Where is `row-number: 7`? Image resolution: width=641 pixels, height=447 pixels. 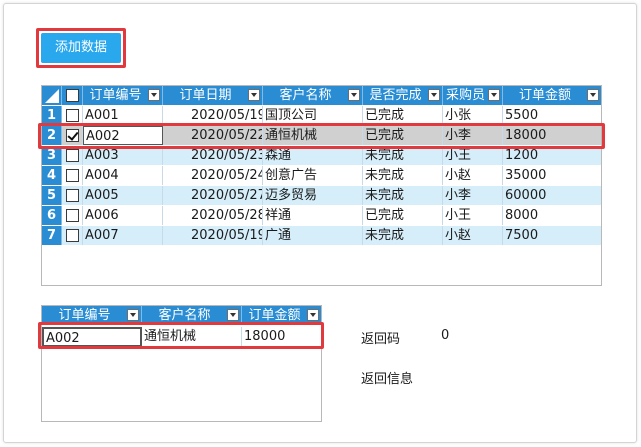
row-number: 7 is located at coordinates (52, 235).